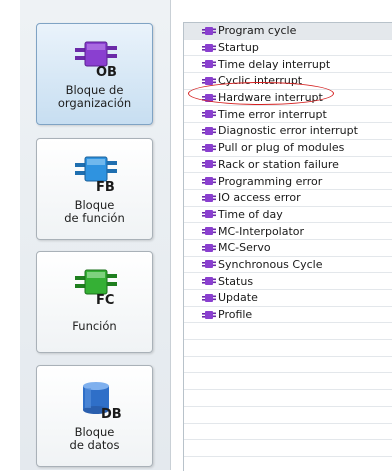 The width and height of the screenshot is (392, 471). I want to click on ob-block-icon: OB, so click(96, 59).